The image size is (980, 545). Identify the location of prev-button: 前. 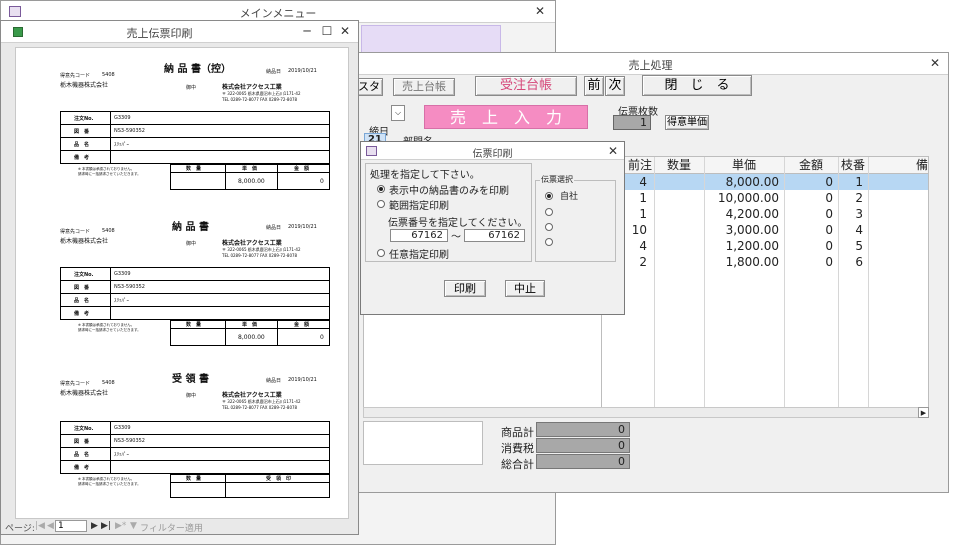
(594, 86).